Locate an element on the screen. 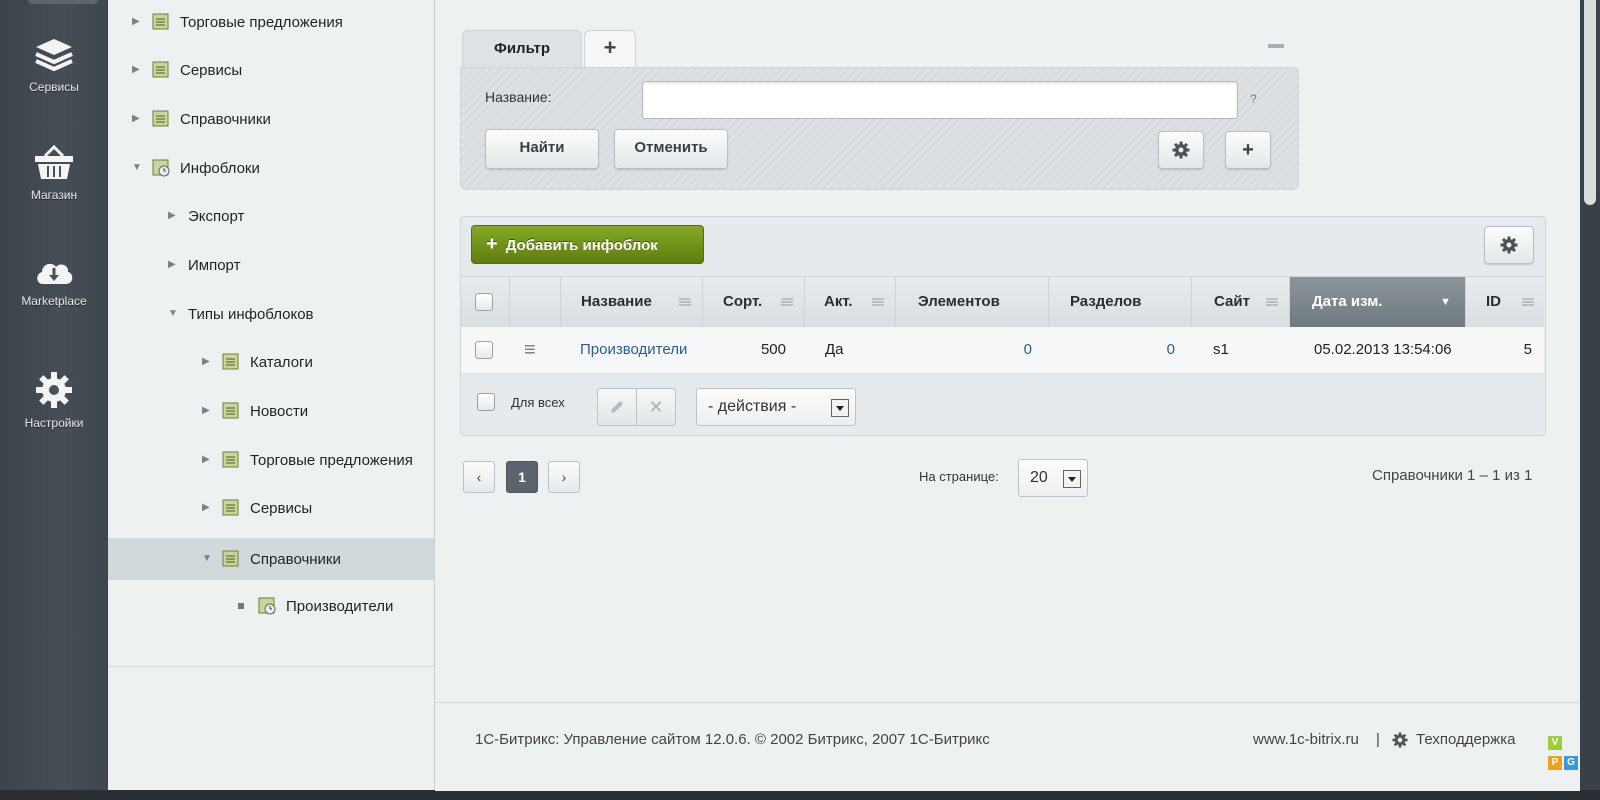  tree-node-infoblock-types: ▼ Типы инфоблоков is located at coordinates (271, 314).